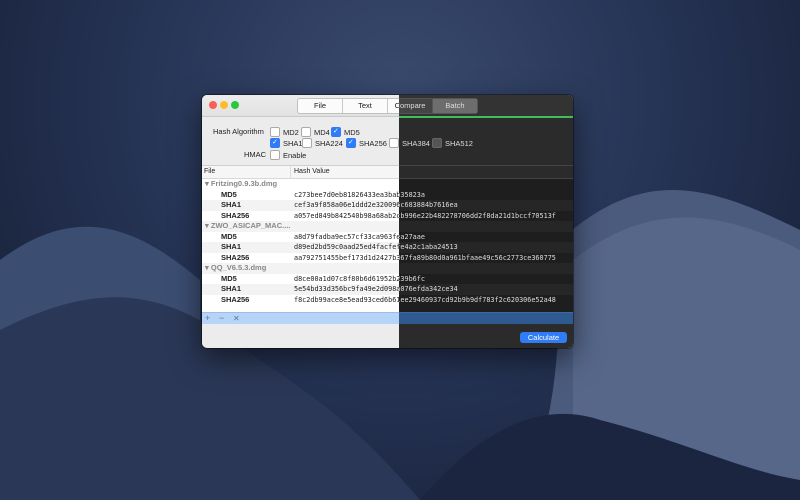 The image size is (800, 500). I want to click on remove-icon: −, so click(221, 318).